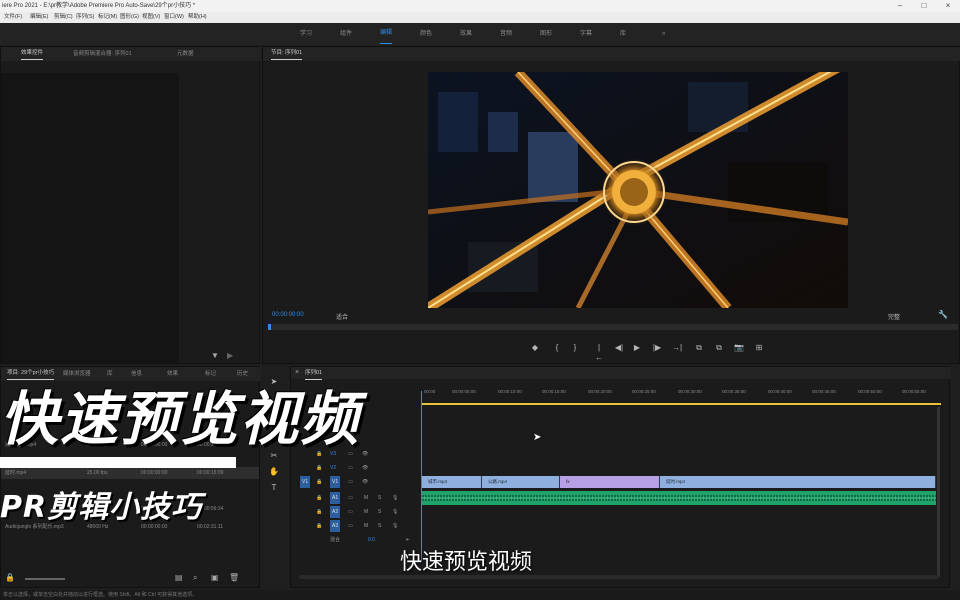 This screenshot has height=600, width=960. Describe the element at coordinates (452, 482) in the screenshot. I see `video-clip: 城市.mp4` at that location.